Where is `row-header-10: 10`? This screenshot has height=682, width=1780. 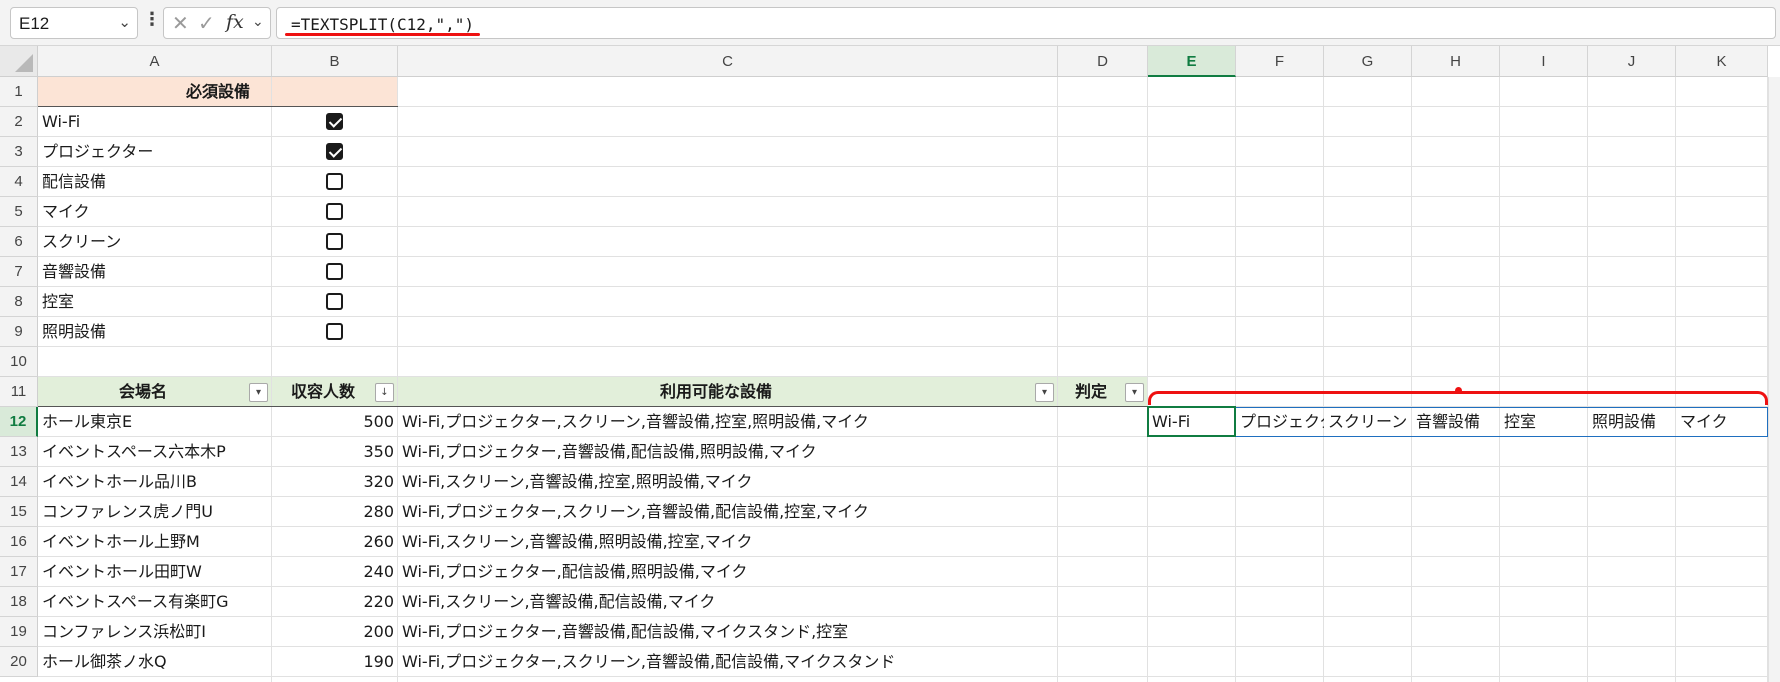 row-header-10: 10 is located at coordinates (19, 362).